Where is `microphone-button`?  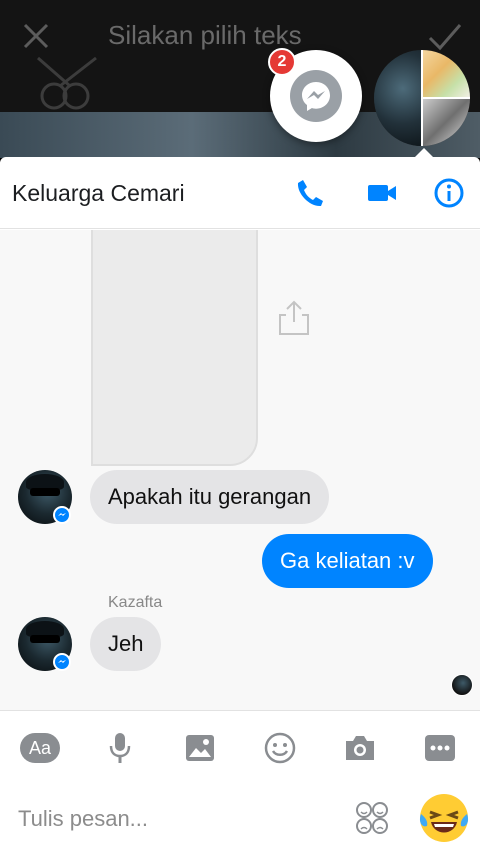
microphone-button is located at coordinates (120, 748).